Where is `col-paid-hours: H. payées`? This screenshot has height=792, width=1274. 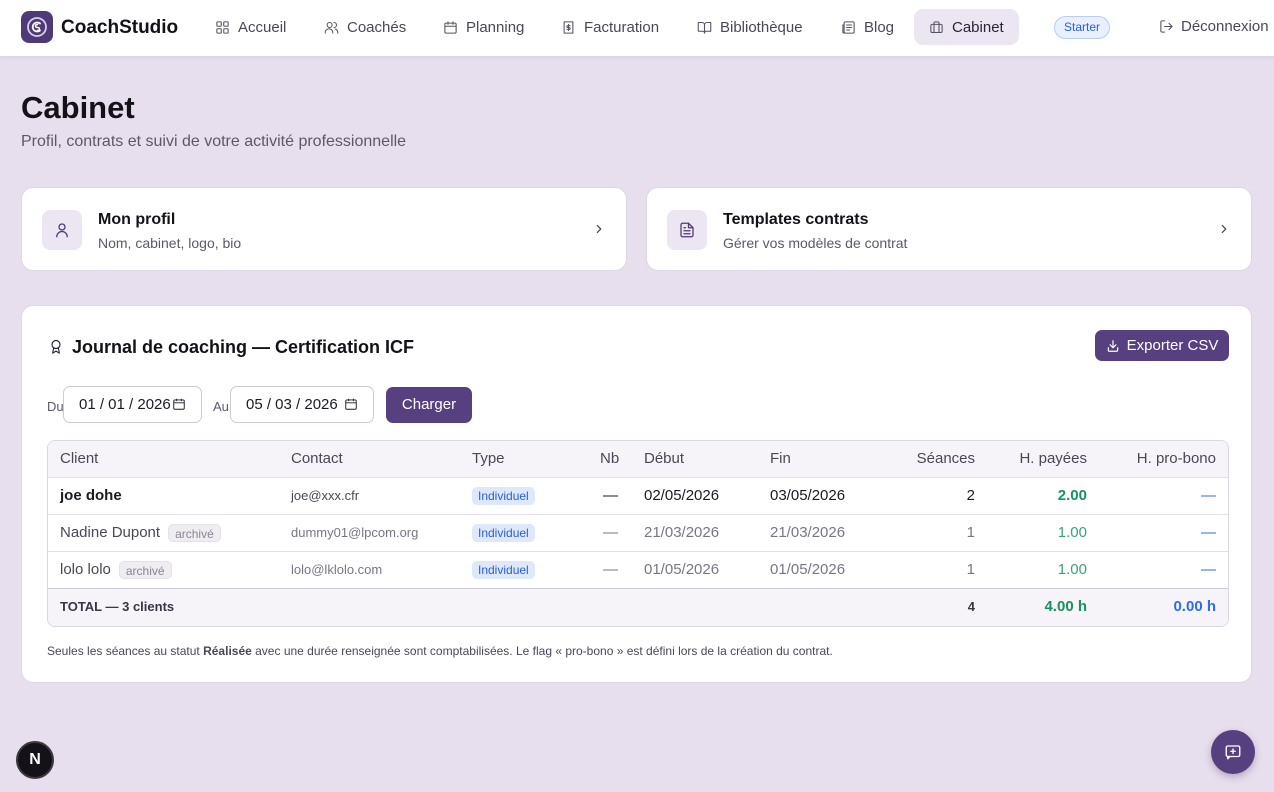
col-paid-hours: H. payées is located at coordinates (1037, 459).